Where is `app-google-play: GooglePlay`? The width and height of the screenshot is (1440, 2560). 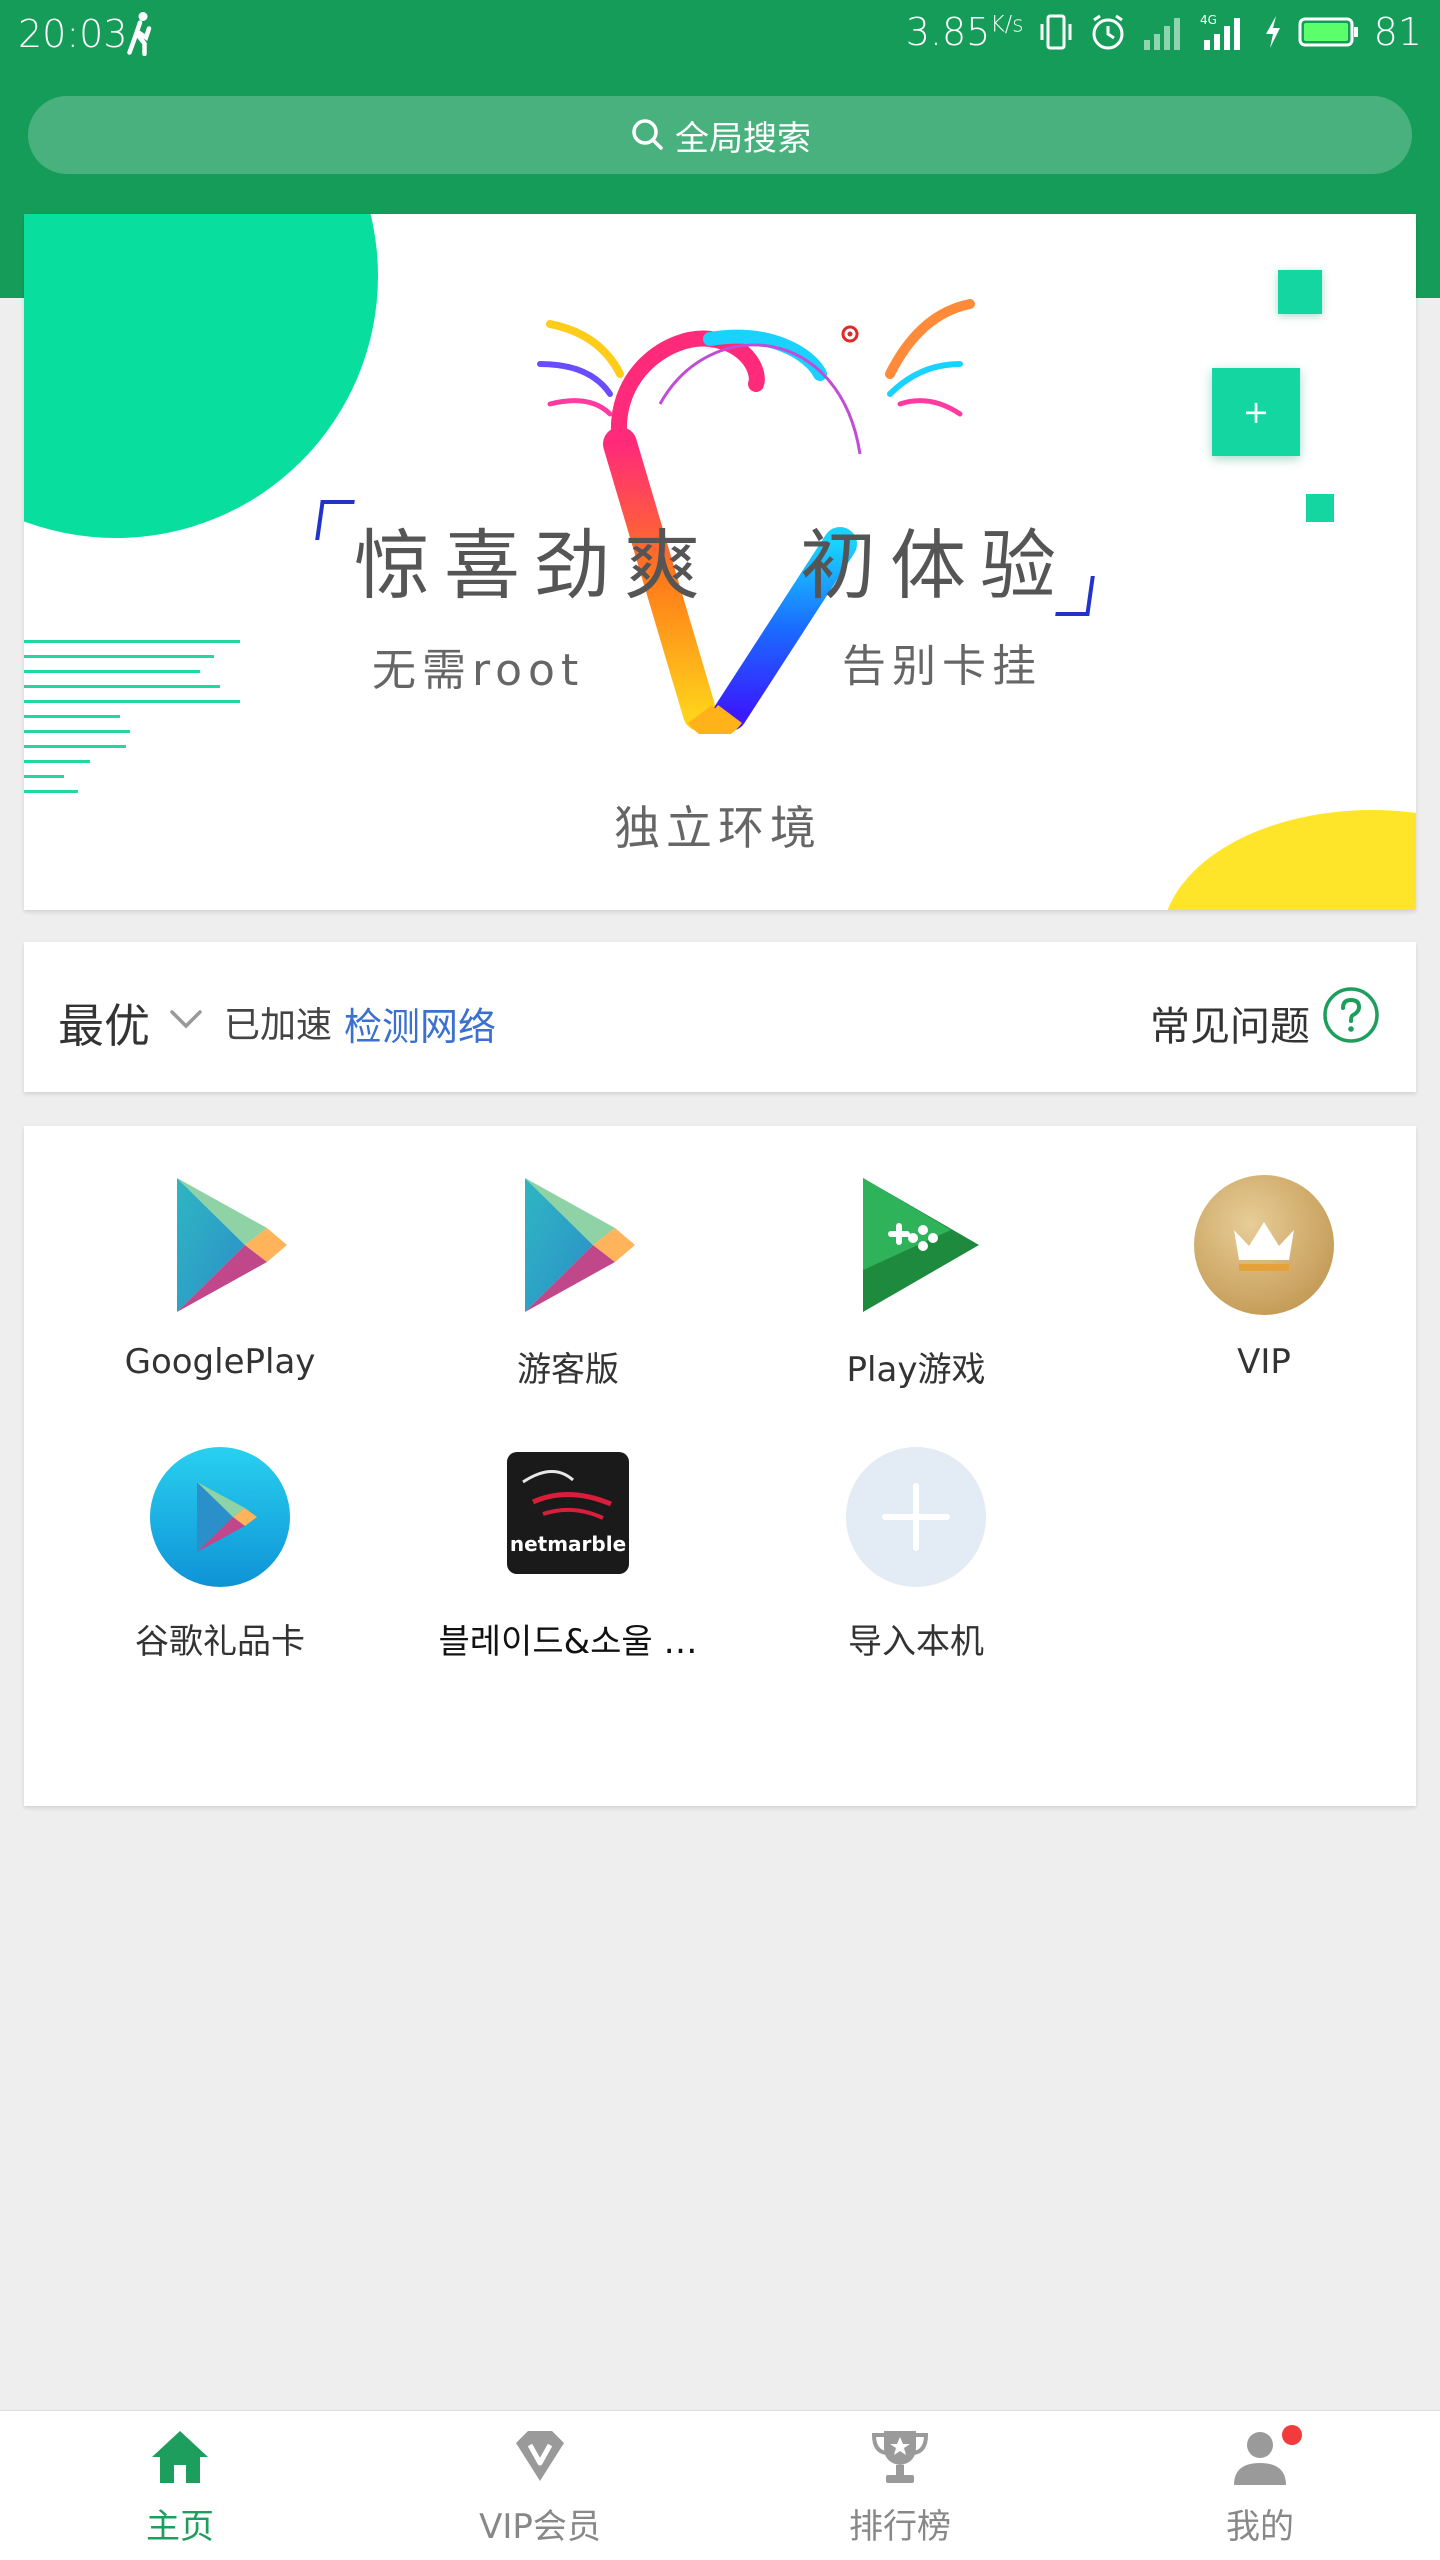 app-google-play: GooglePlay is located at coordinates (220, 1276).